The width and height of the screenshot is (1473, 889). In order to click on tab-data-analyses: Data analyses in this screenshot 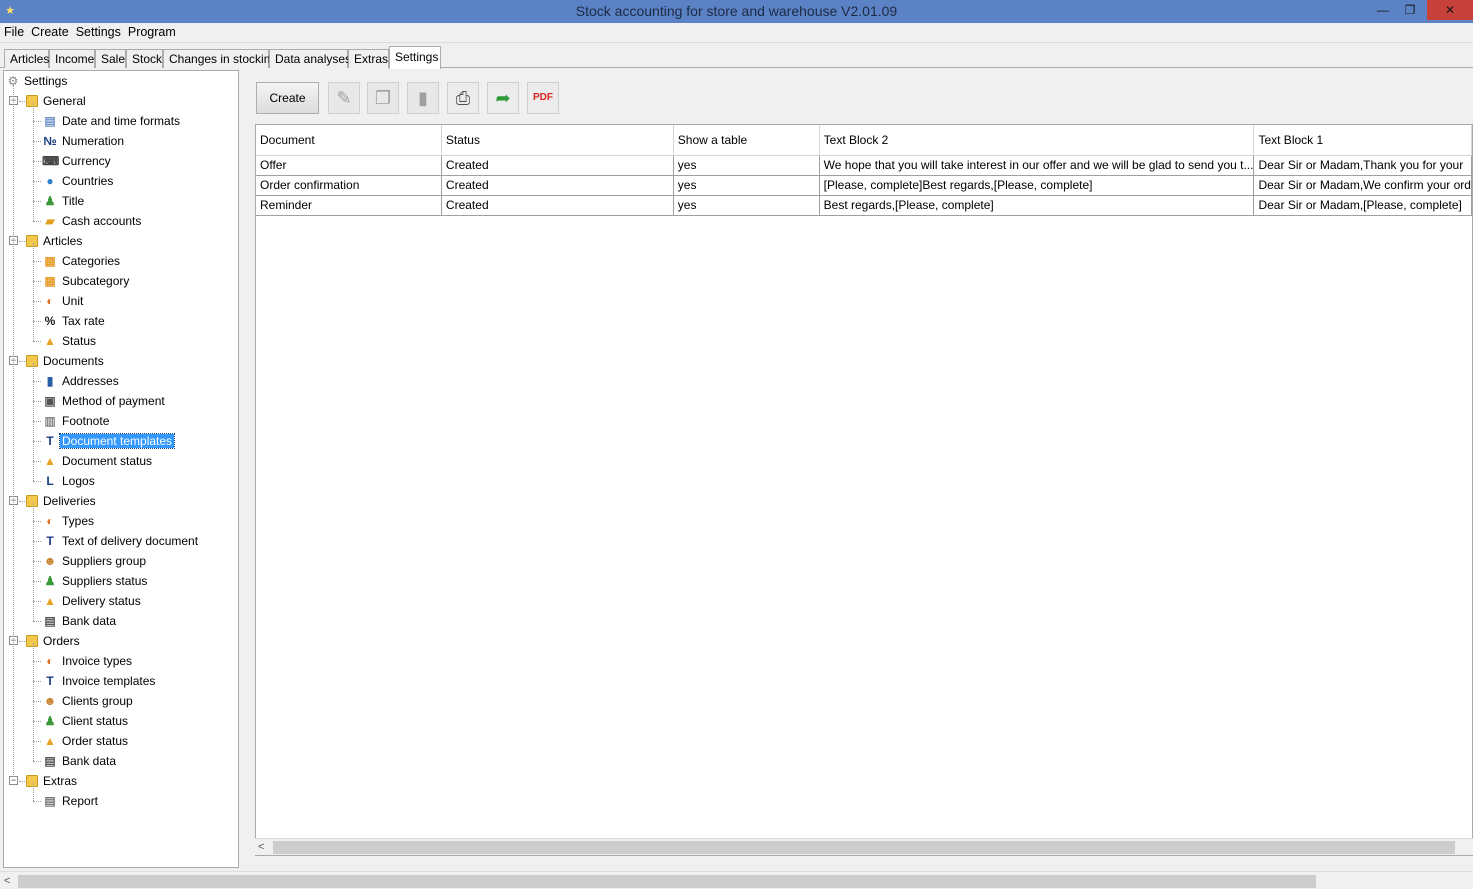, I will do `click(310, 58)`.